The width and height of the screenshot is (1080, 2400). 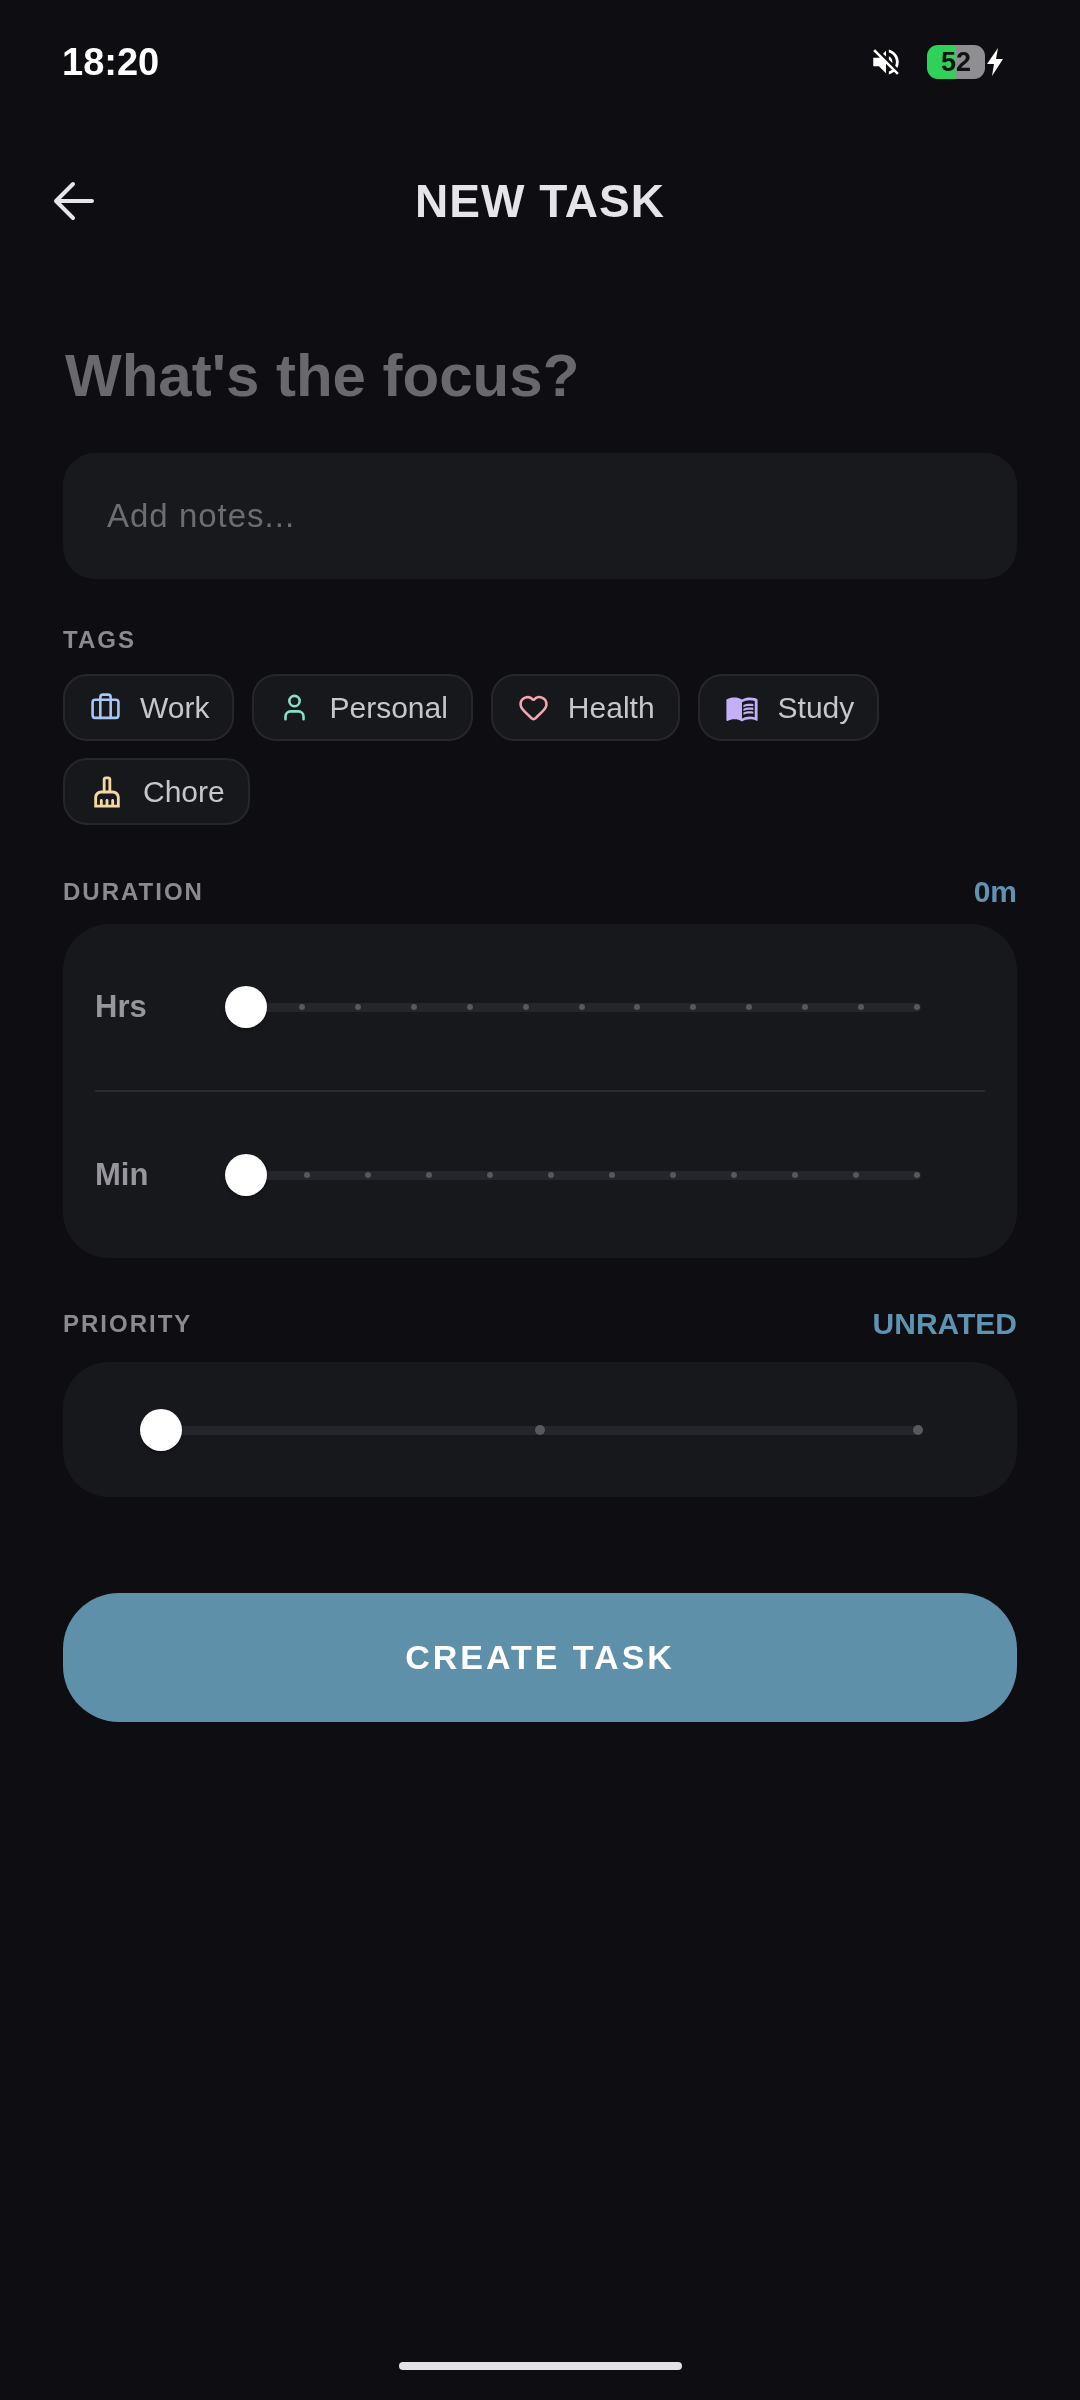 I want to click on battery-percentage: 52, so click(x=955, y=62).